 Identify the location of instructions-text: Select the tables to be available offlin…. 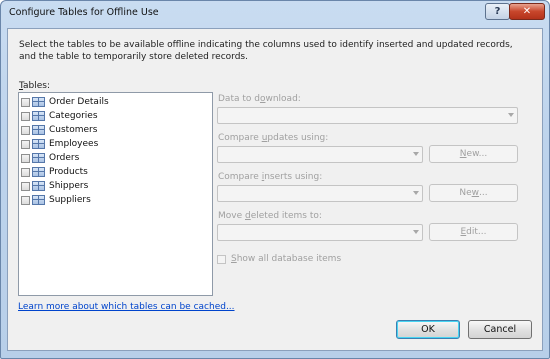
(266, 51).